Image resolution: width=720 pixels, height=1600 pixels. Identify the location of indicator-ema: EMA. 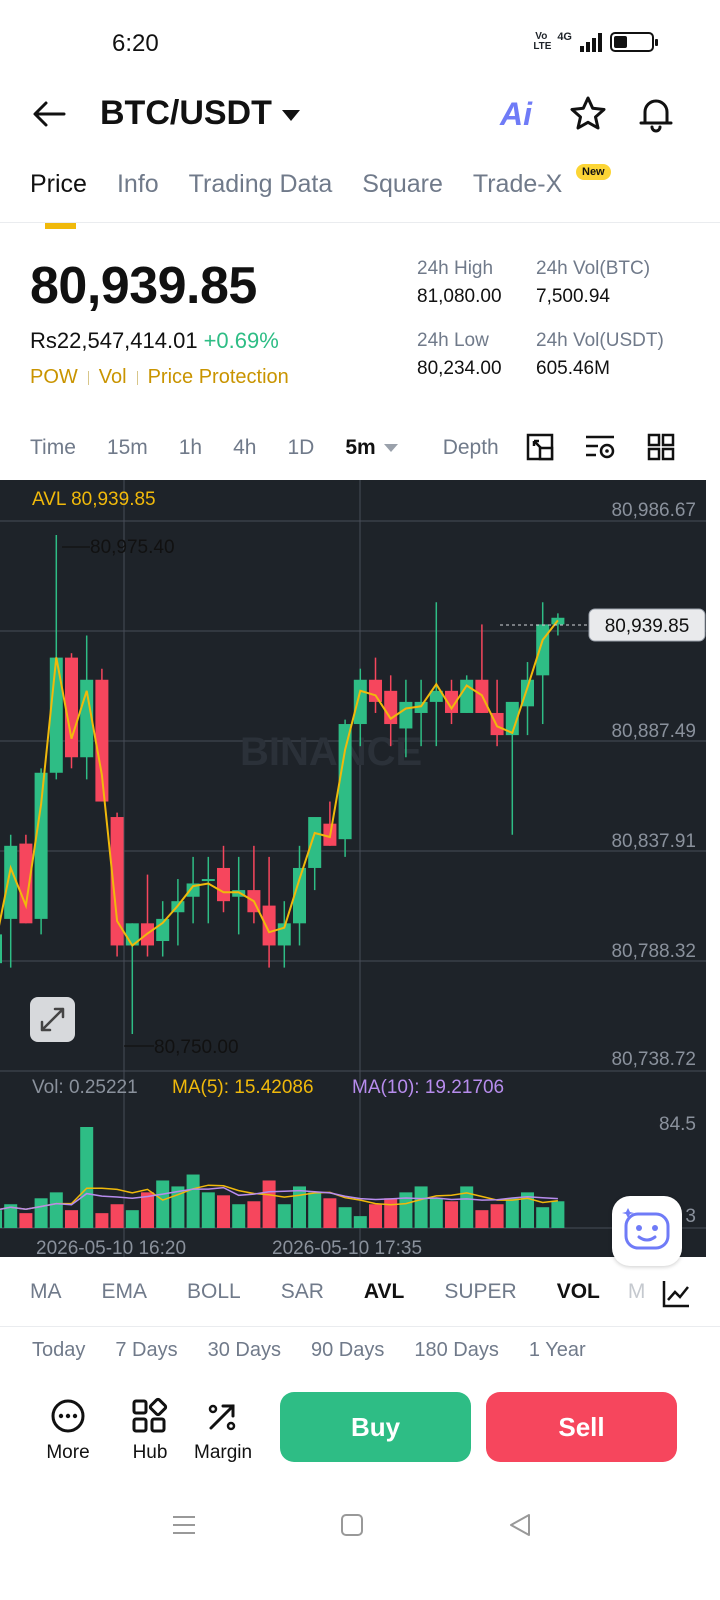
(125, 1293).